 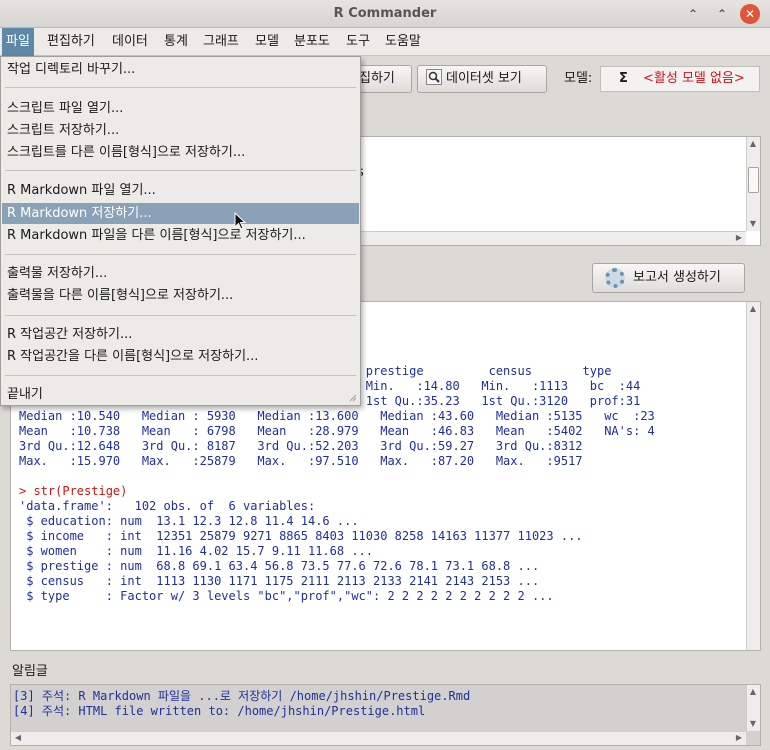 What do you see at coordinates (753, 144) in the screenshot?
I see `scroll-up-icon: ▲` at bounding box center [753, 144].